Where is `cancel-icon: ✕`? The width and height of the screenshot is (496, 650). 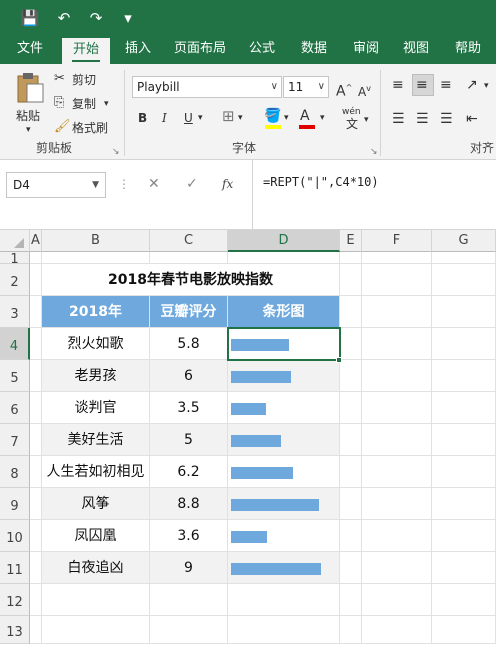
cancel-icon: ✕ is located at coordinates (154, 184).